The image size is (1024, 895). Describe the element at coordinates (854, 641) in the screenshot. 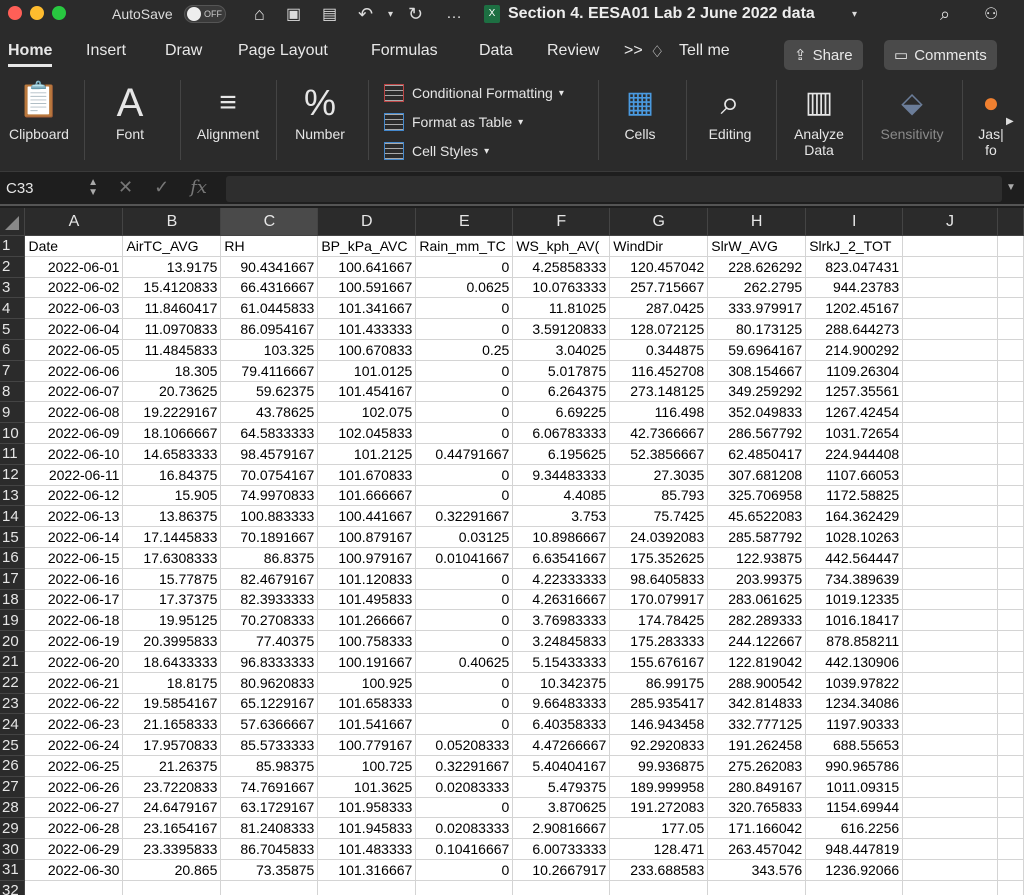

I see `cell: 878.858211` at that location.